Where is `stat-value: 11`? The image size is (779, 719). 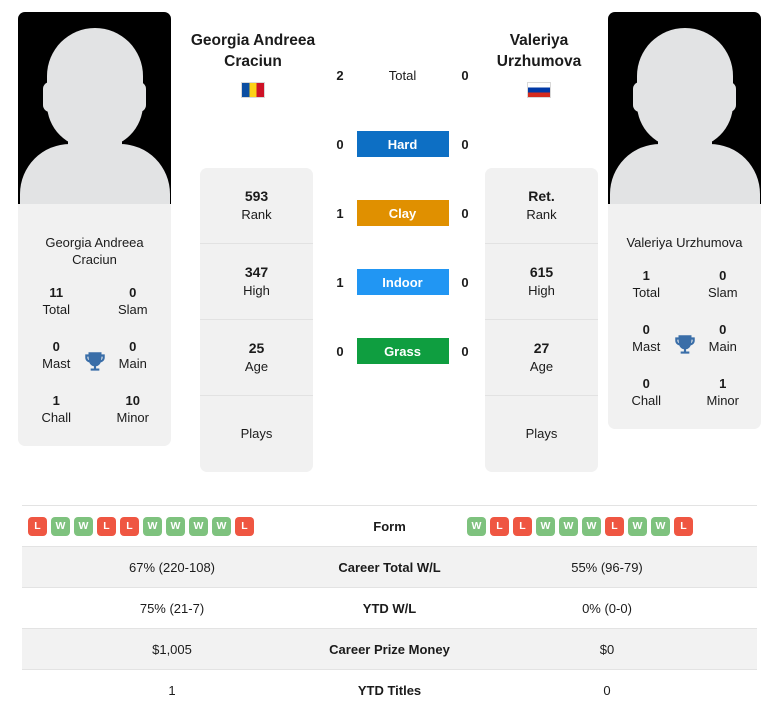
stat-value: 11 is located at coordinates (56, 292).